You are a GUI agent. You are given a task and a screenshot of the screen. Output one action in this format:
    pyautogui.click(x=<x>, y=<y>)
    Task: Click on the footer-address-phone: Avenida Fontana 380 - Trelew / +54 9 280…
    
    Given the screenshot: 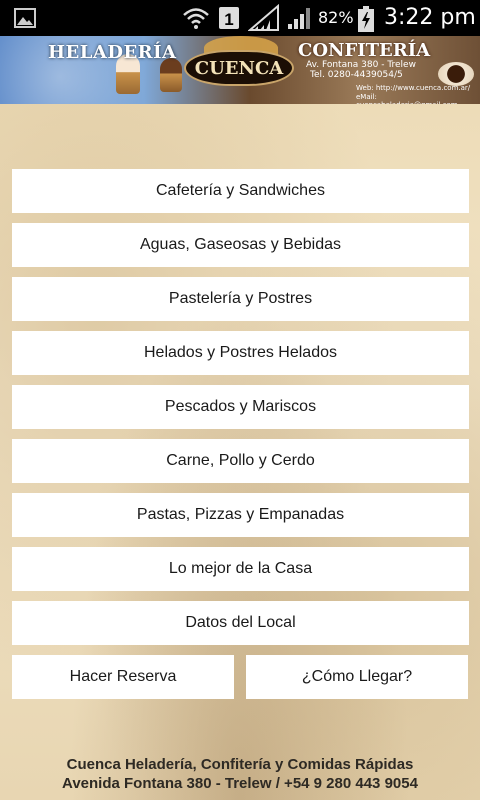 What is the action you would take?
    pyautogui.click(x=240, y=783)
    